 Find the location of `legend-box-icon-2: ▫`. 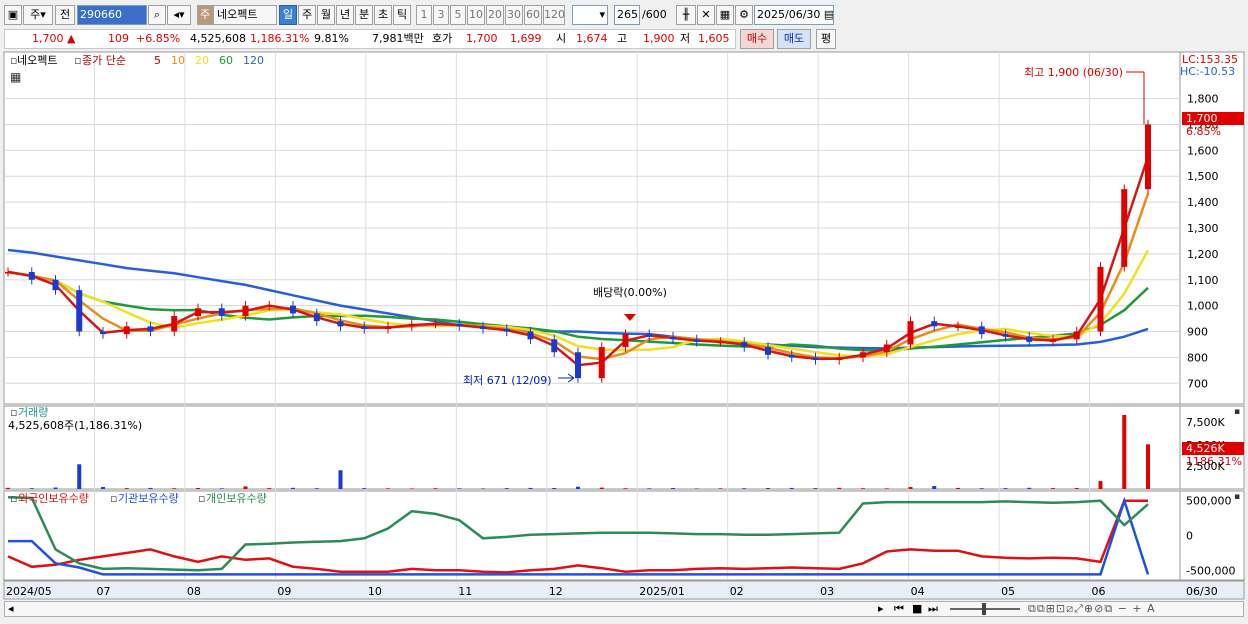

legend-box-icon-2: ▫ is located at coordinates (77, 60).